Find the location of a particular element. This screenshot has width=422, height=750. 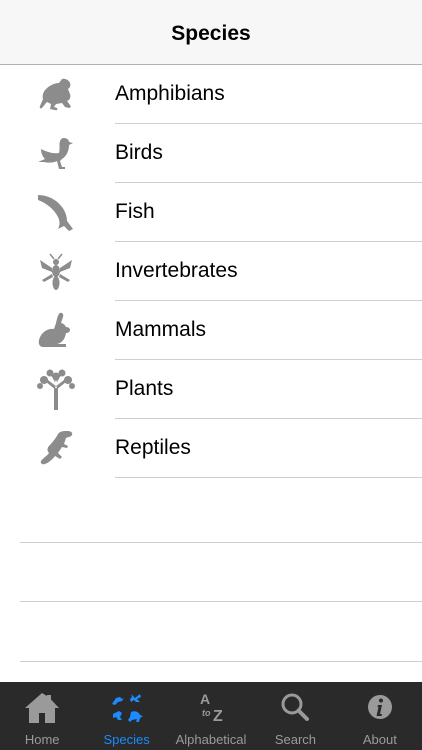

list-item-label: Fish is located at coordinates (135, 211).